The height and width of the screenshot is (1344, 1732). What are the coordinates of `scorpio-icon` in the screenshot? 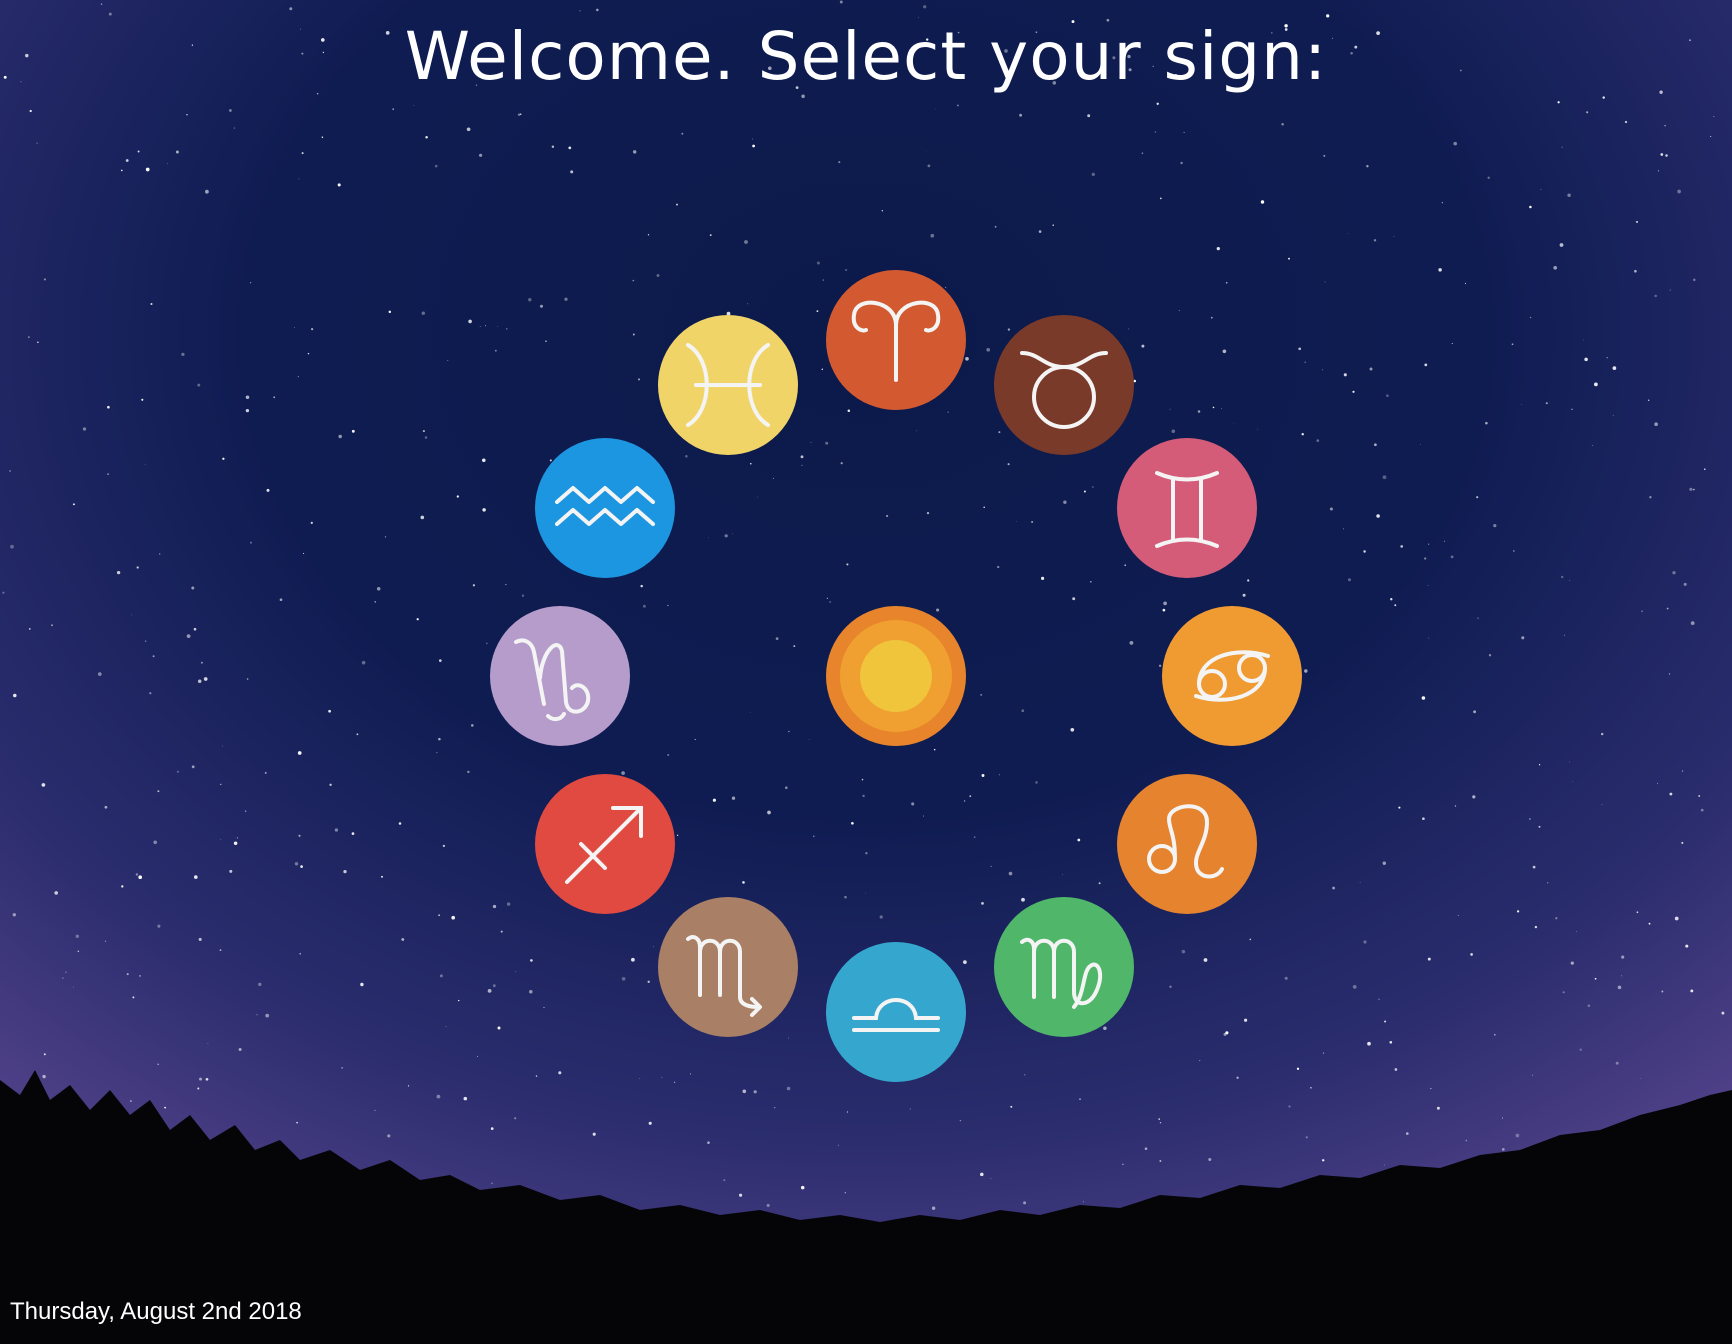 It's located at (728, 967).